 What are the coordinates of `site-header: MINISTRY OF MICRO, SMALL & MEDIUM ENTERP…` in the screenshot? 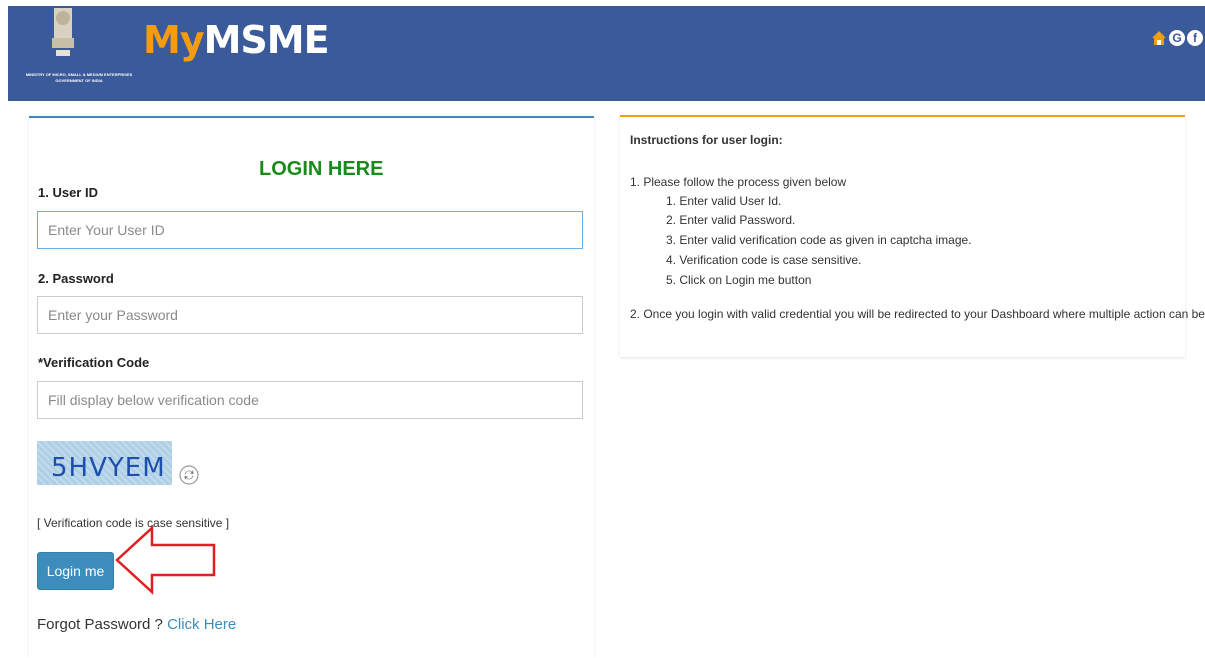 It's located at (606, 53).